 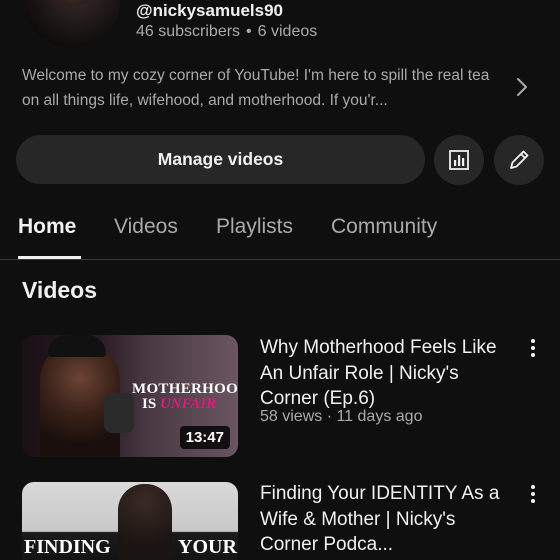 I want to click on video-thumbnail: FINDING YOUR, so click(x=130, y=521).